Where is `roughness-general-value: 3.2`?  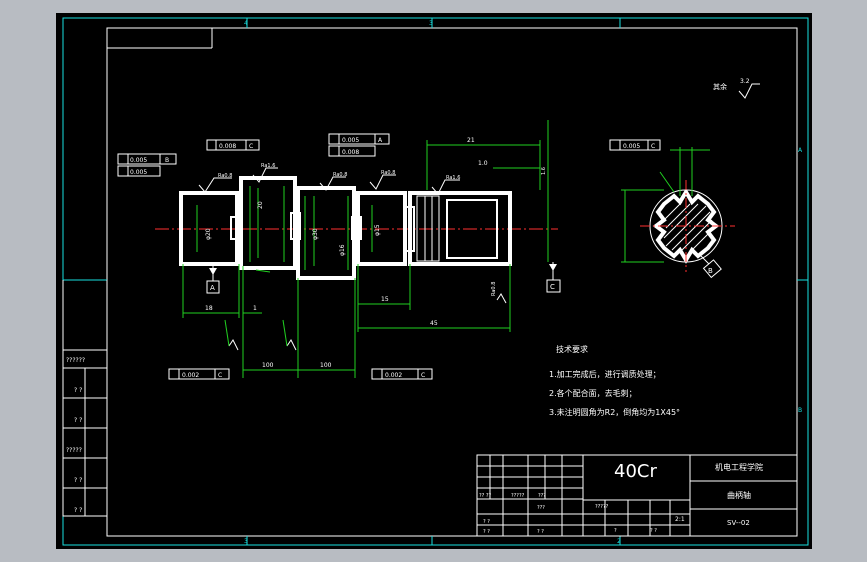 roughness-general-value: 3.2 is located at coordinates (745, 81).